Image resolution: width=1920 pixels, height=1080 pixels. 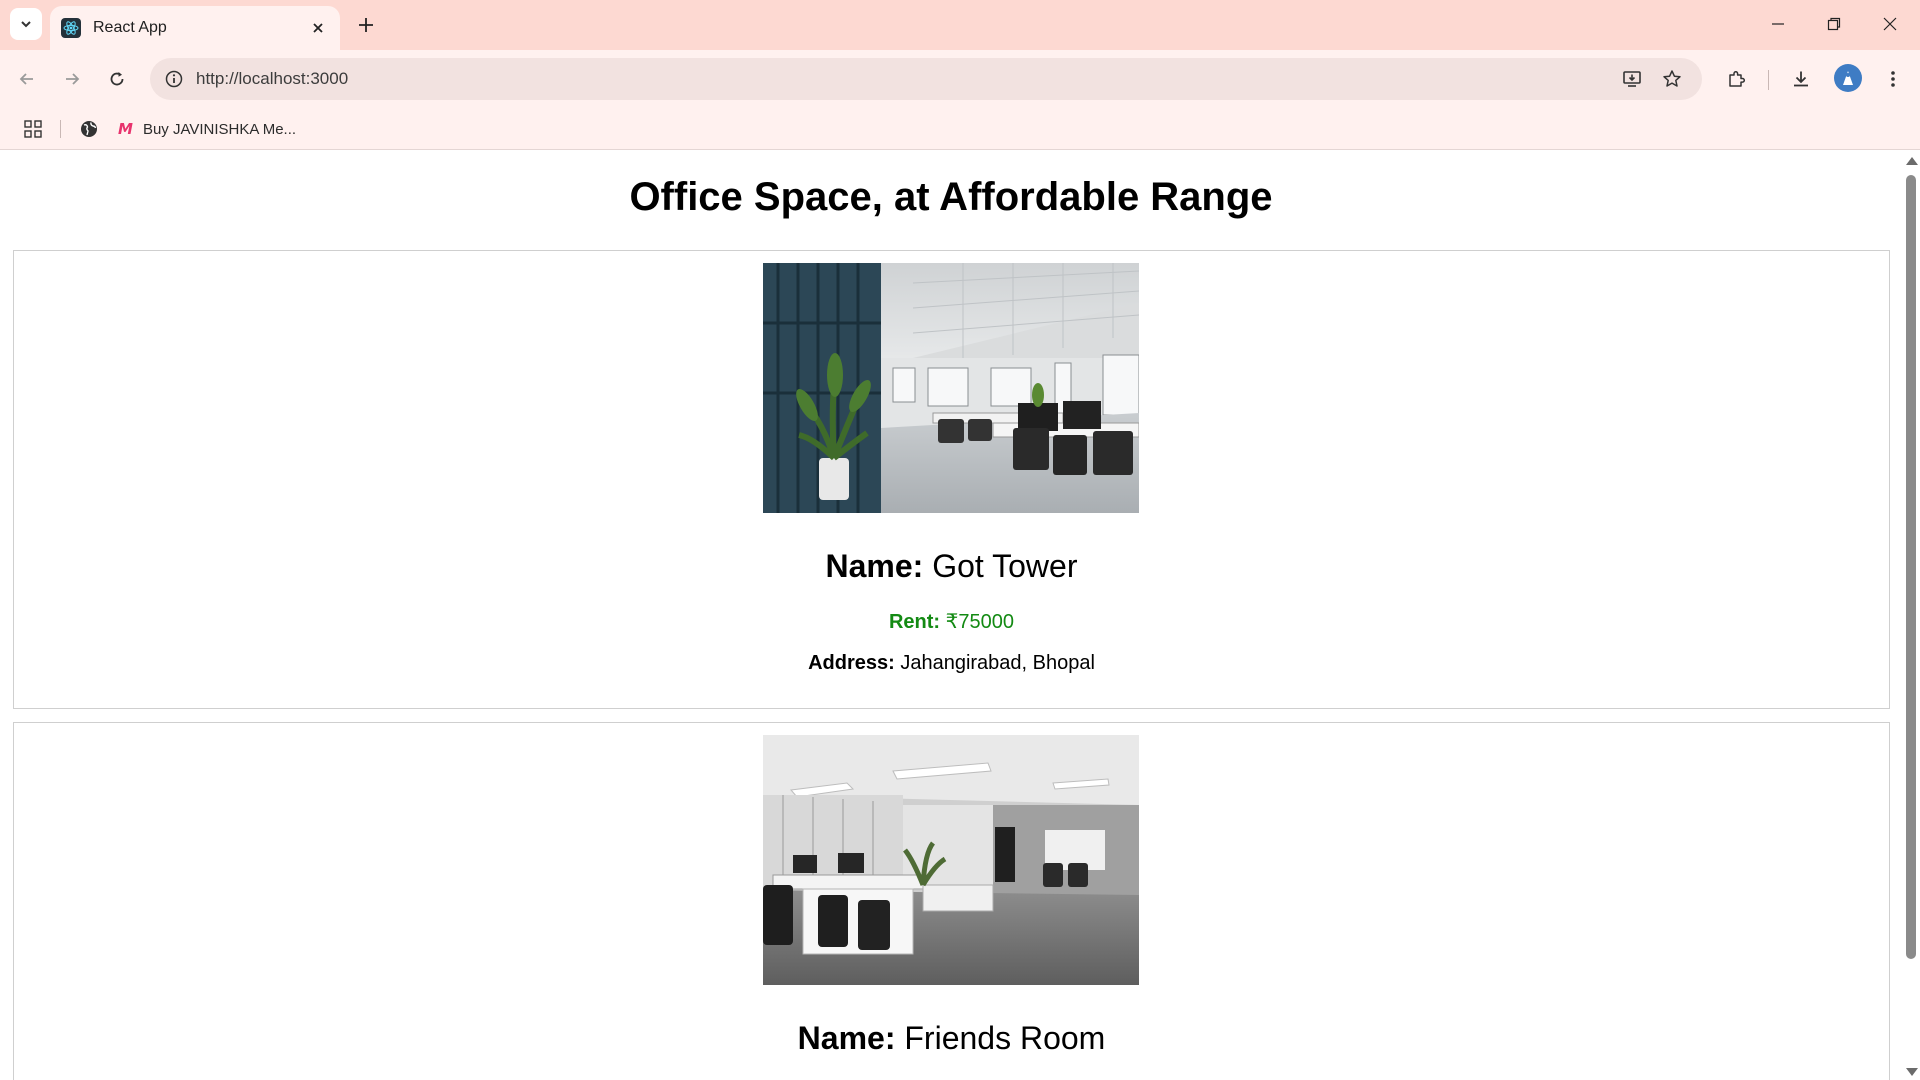 I want to click on forward-button, so click(x=72, y=79).